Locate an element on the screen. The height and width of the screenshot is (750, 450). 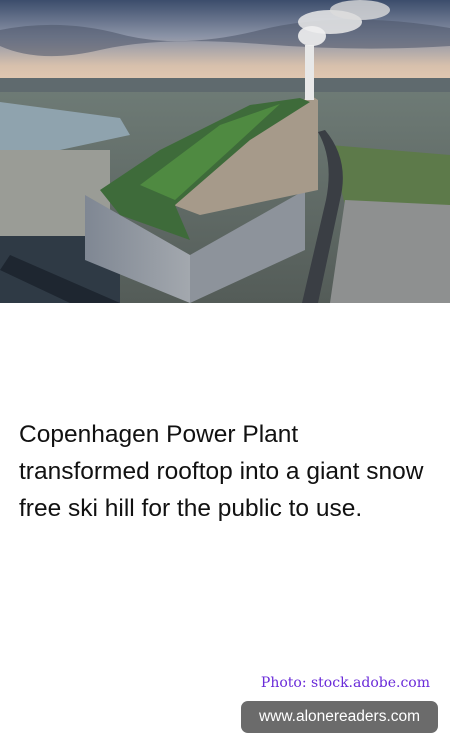
site-url: www.alonereaders.com is located at coordinates (339, 717).